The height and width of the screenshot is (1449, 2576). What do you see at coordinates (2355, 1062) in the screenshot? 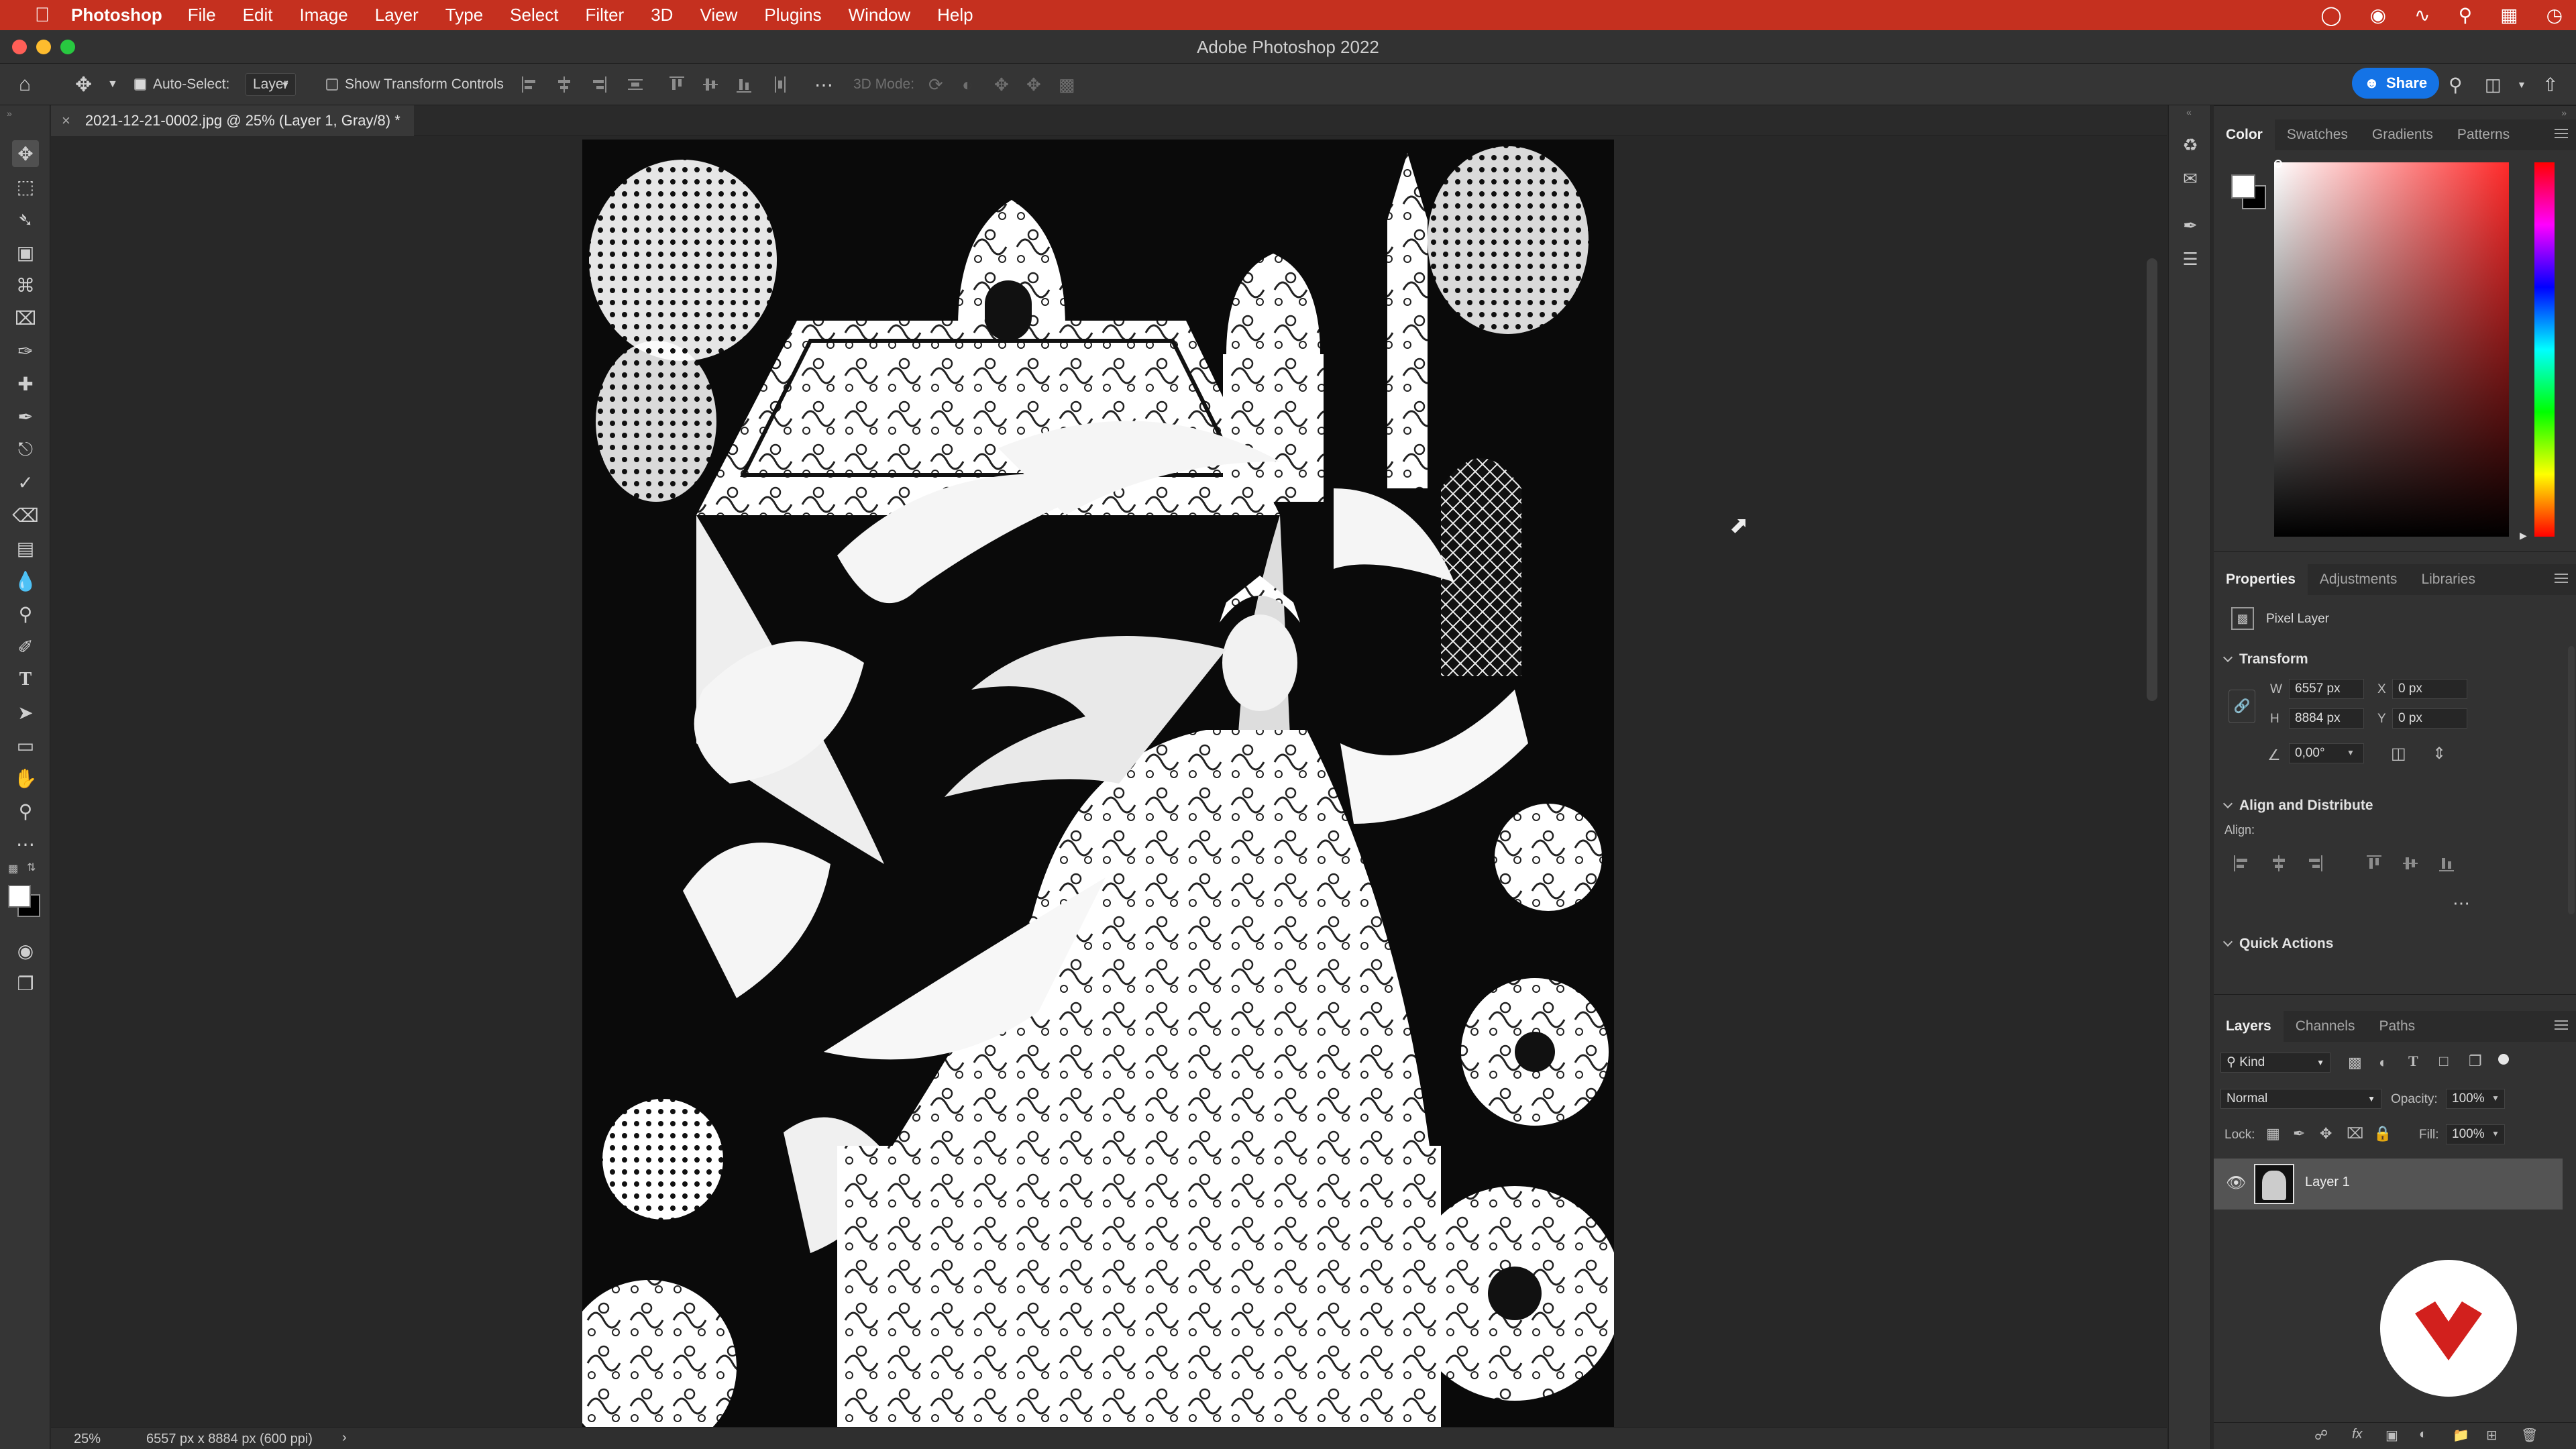
I see `filter-pixel-icon: ▩` at bounding box center [2355, 1062].